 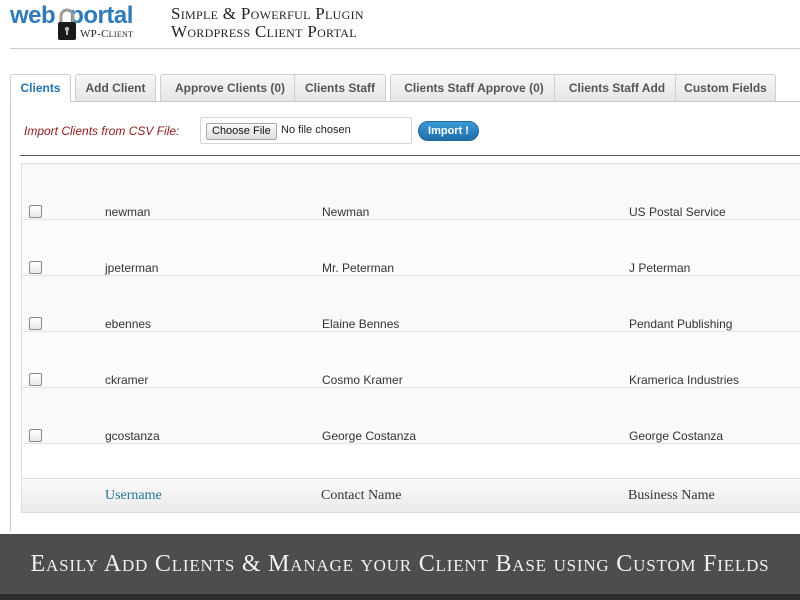 I want to click on tab-clients-staff-add: Clients Staff Add, so click(x=617, y=87).